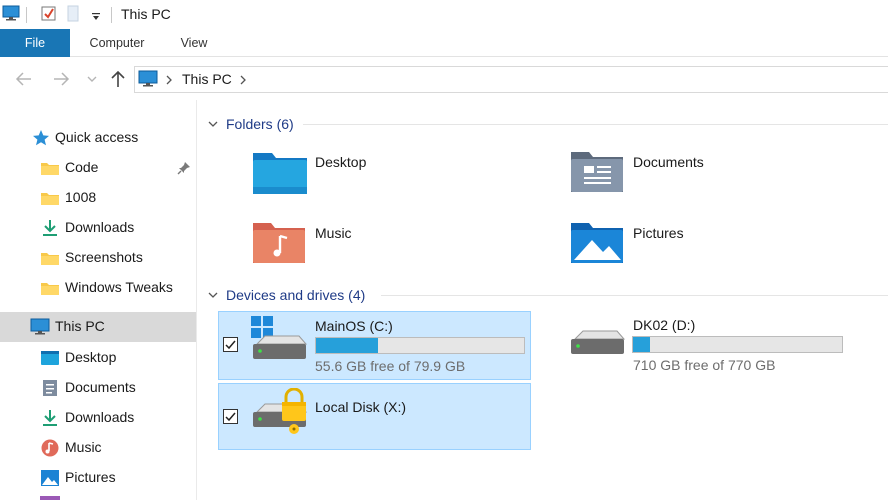 The image size is (888, 500). I want to click on sidebar-item-pictures: Pictures, so click(98, 478).